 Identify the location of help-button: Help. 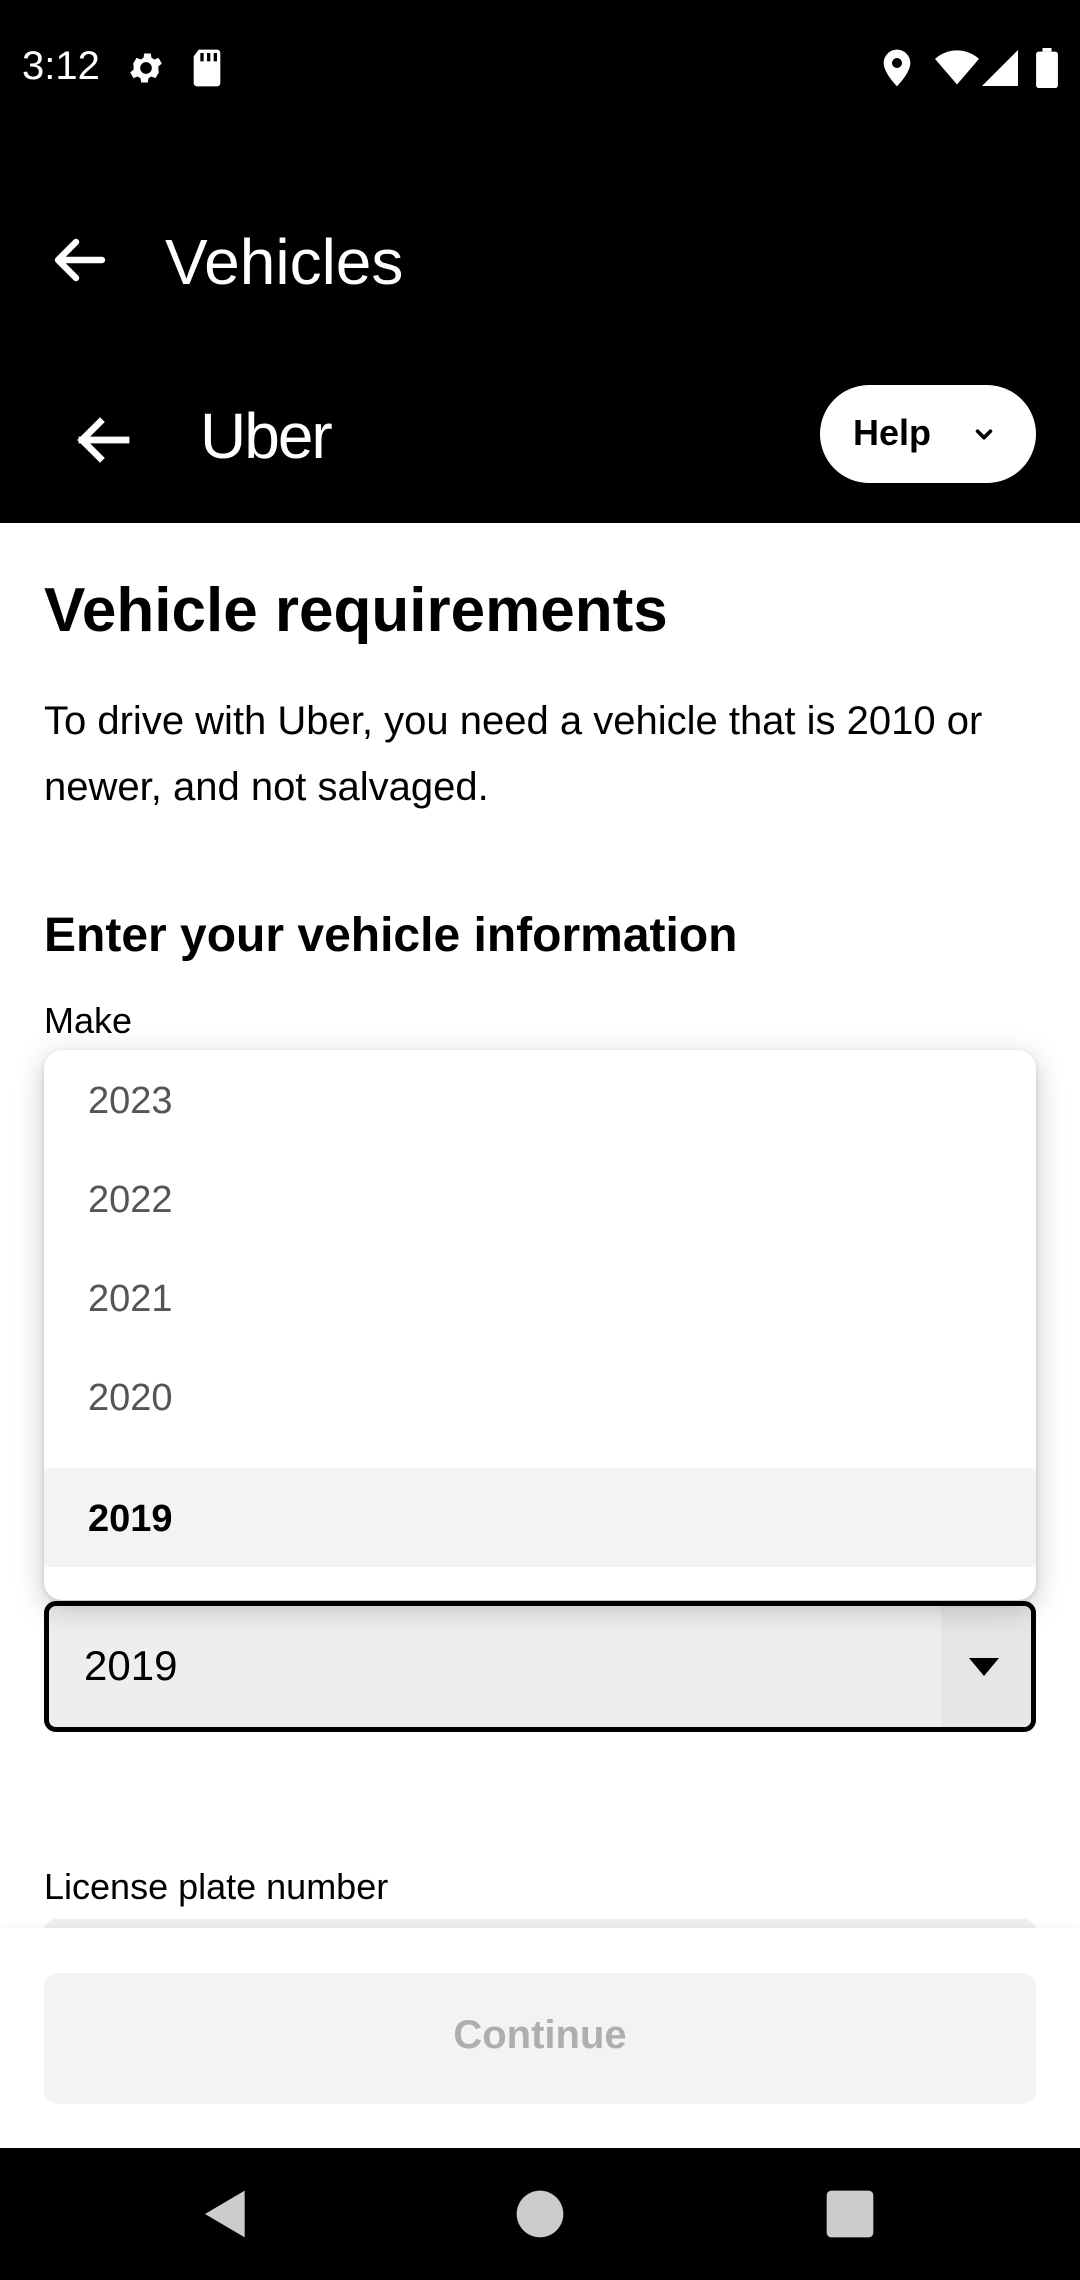
(928, 434).